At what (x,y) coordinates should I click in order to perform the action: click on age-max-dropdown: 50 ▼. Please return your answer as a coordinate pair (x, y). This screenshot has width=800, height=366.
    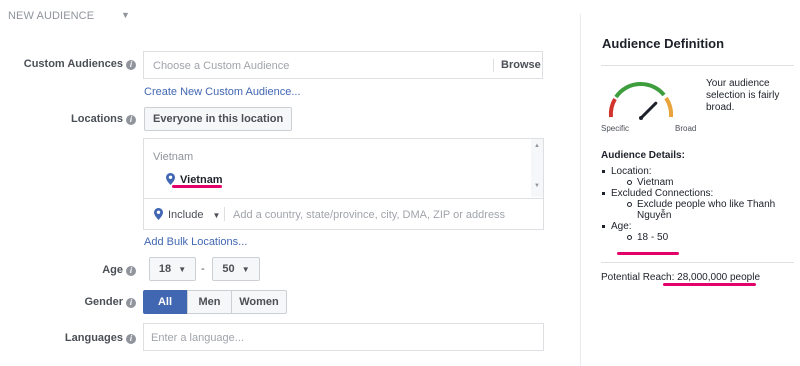
    Looking at the image, I should click on (236, 269).